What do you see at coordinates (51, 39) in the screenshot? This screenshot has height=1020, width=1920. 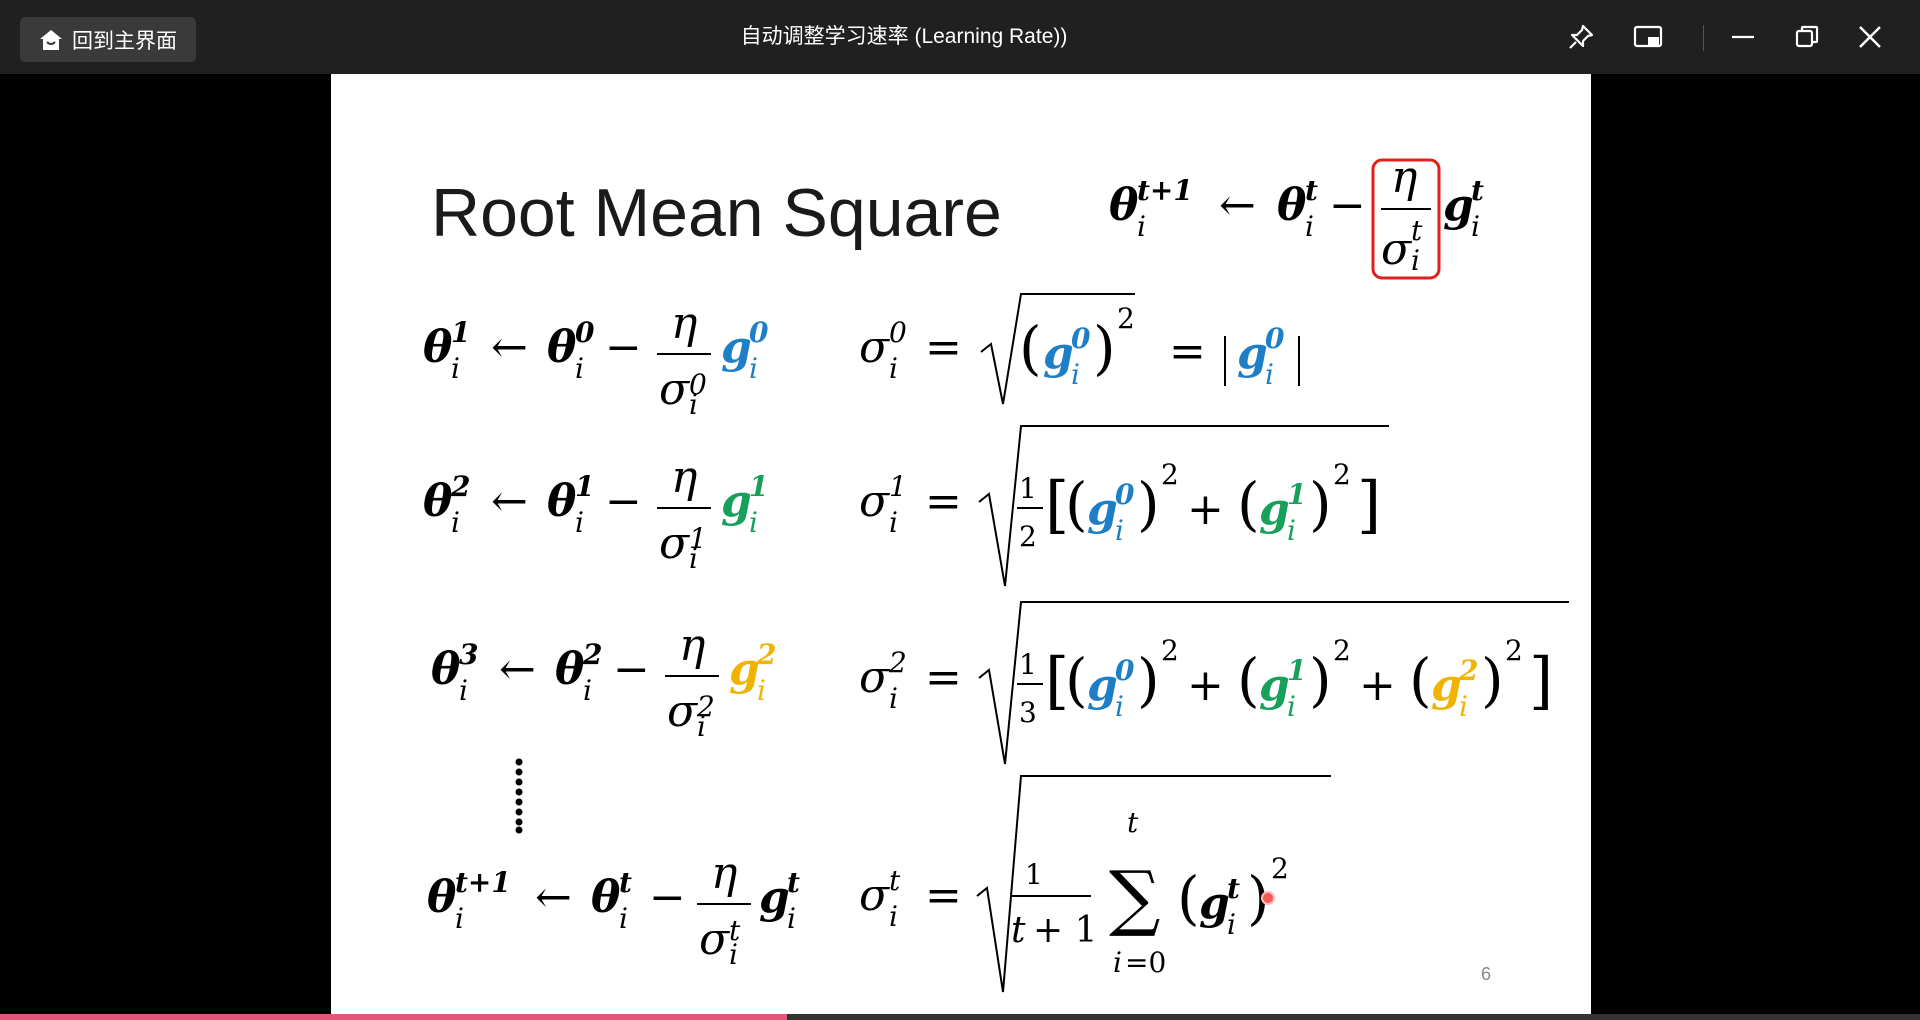 I see `home-icon` at bounding box center [51, 39].